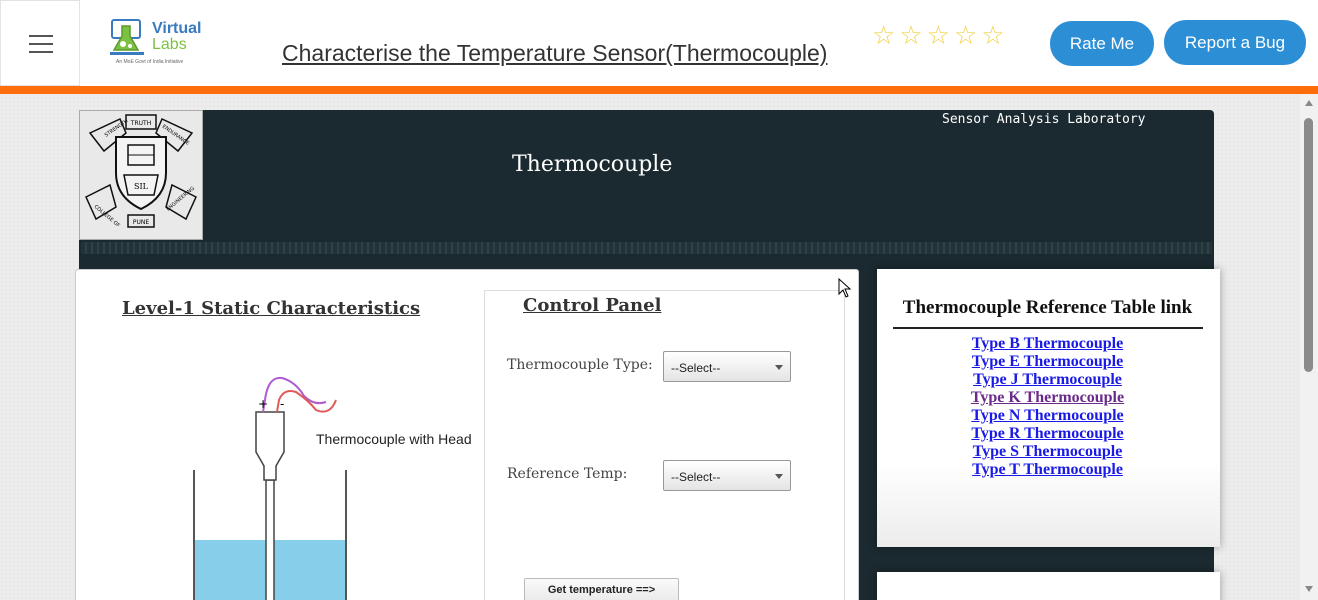 This screenshot has height=600, width=1318. Describe the element at coordinates (263, 404) in the screenshot. I see `polarity-plus: +` at that location.